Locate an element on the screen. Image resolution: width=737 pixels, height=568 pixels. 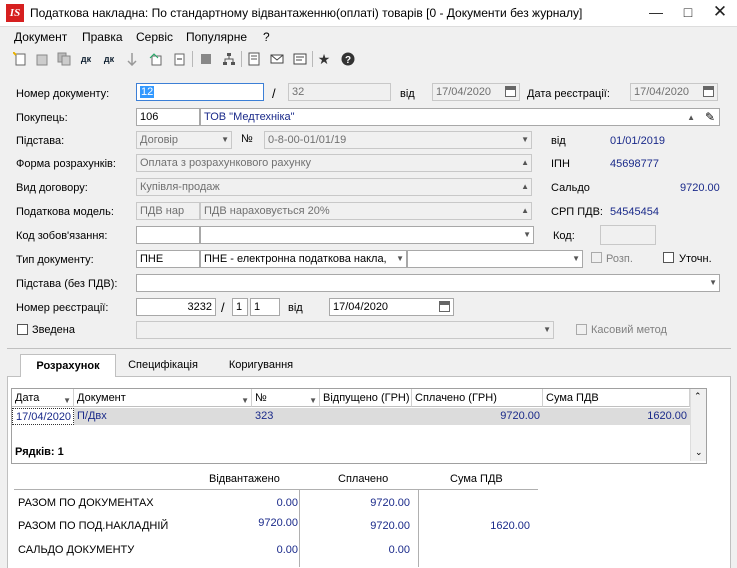
import-icon is located at coordinates (179, 59).